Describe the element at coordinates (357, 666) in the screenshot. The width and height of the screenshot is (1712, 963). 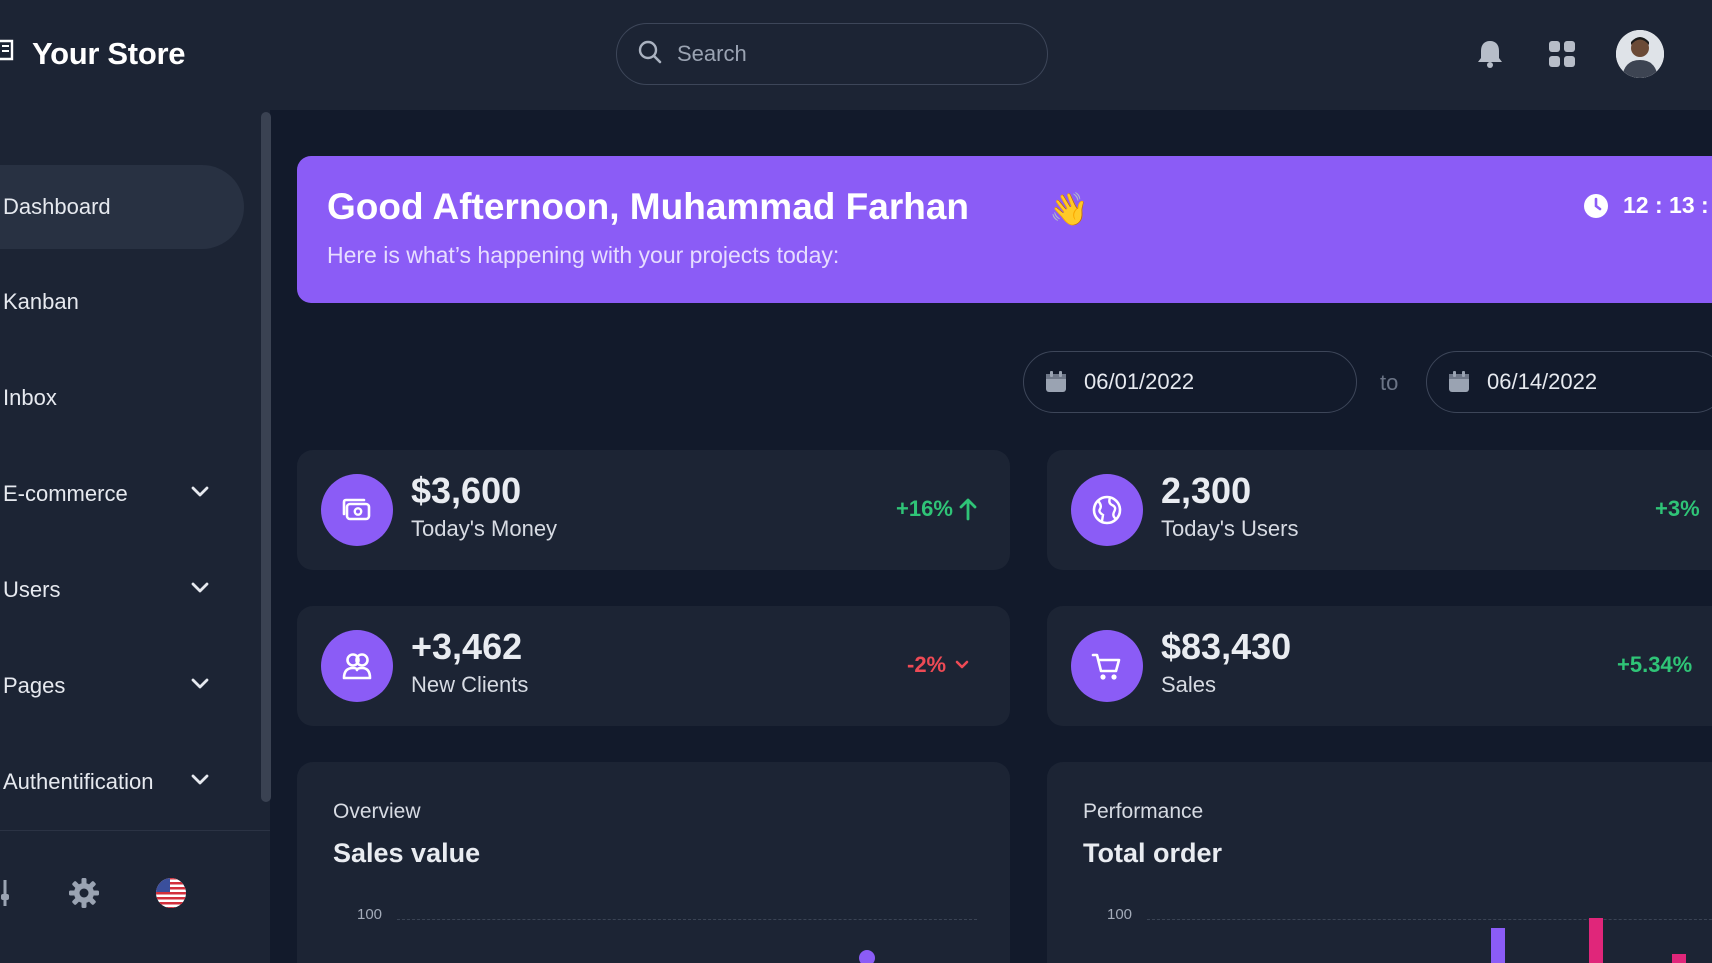
I see `users-icon` at that location.